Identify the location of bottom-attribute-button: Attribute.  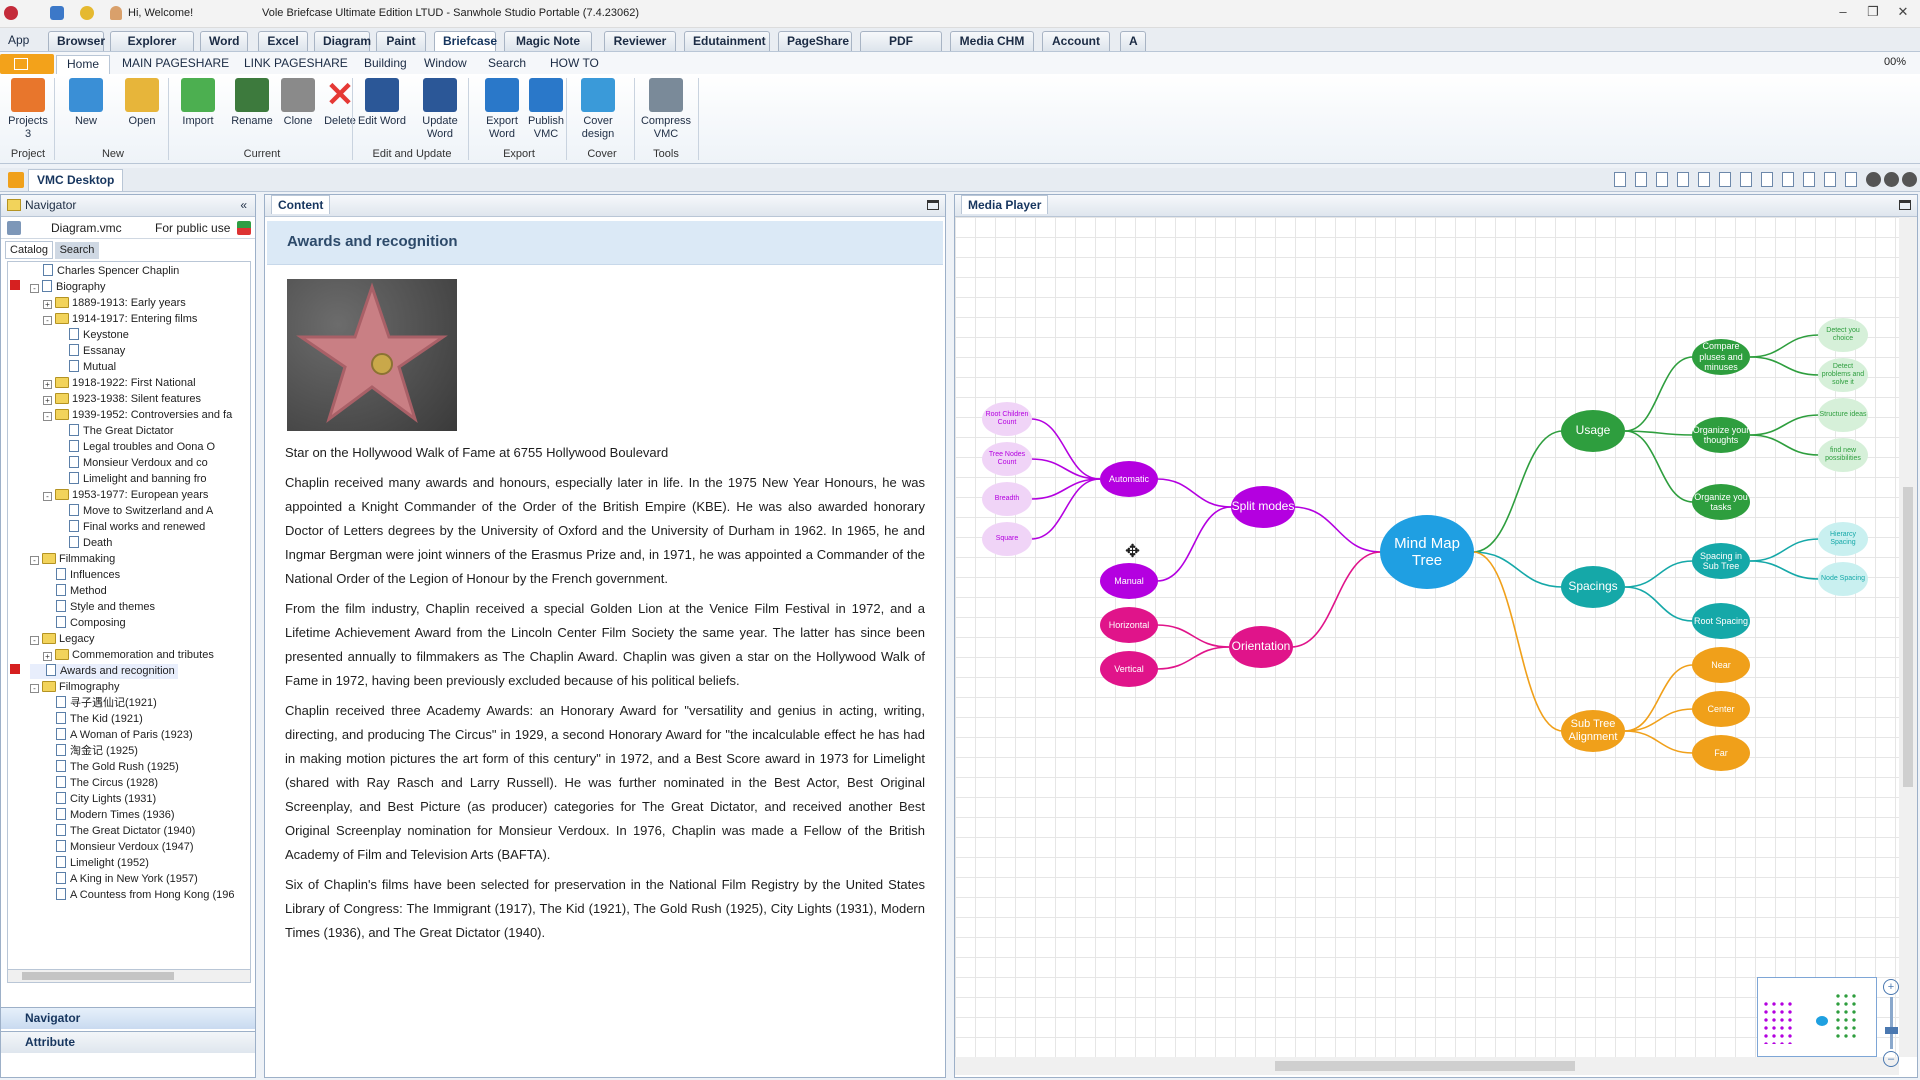
(128, 1042).